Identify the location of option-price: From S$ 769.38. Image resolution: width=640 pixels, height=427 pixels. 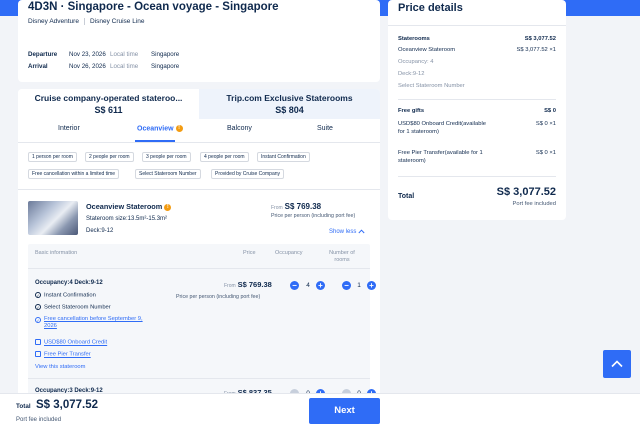
(248, 284).